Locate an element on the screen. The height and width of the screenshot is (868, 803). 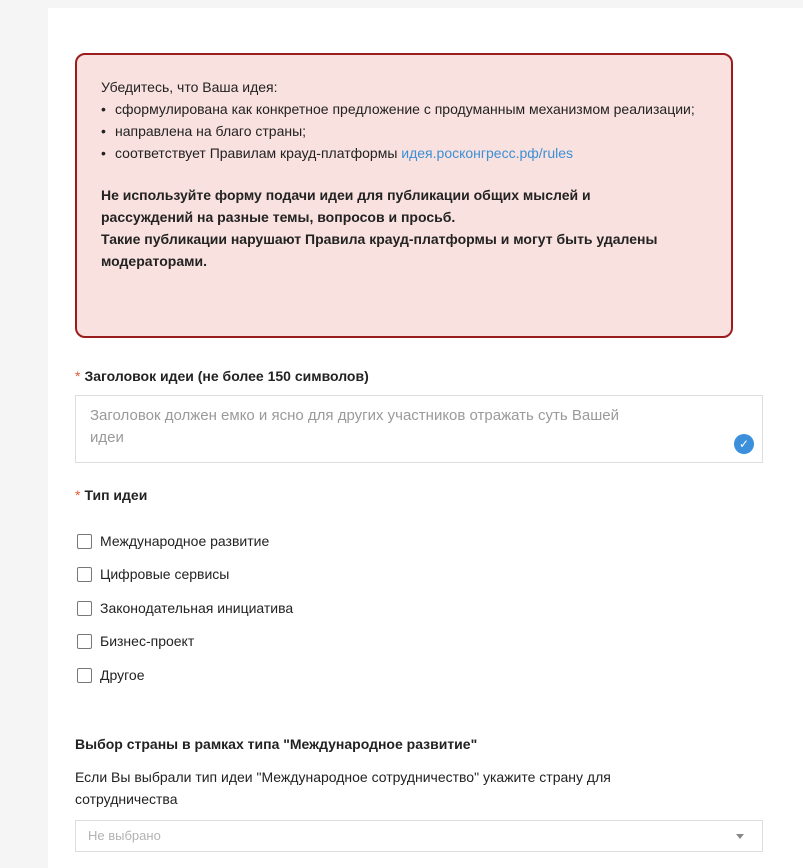
option-label: Другое is located at coordinates (122, 675).